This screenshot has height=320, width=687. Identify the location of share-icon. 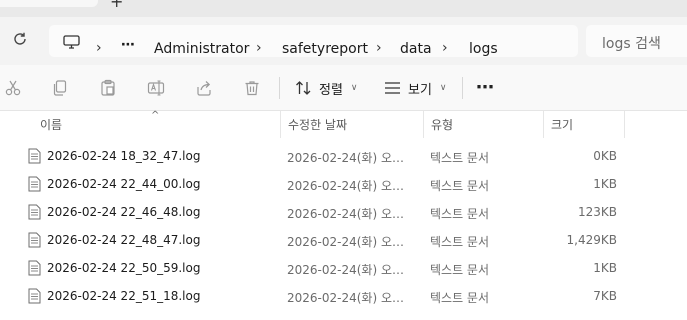
(204, 88).